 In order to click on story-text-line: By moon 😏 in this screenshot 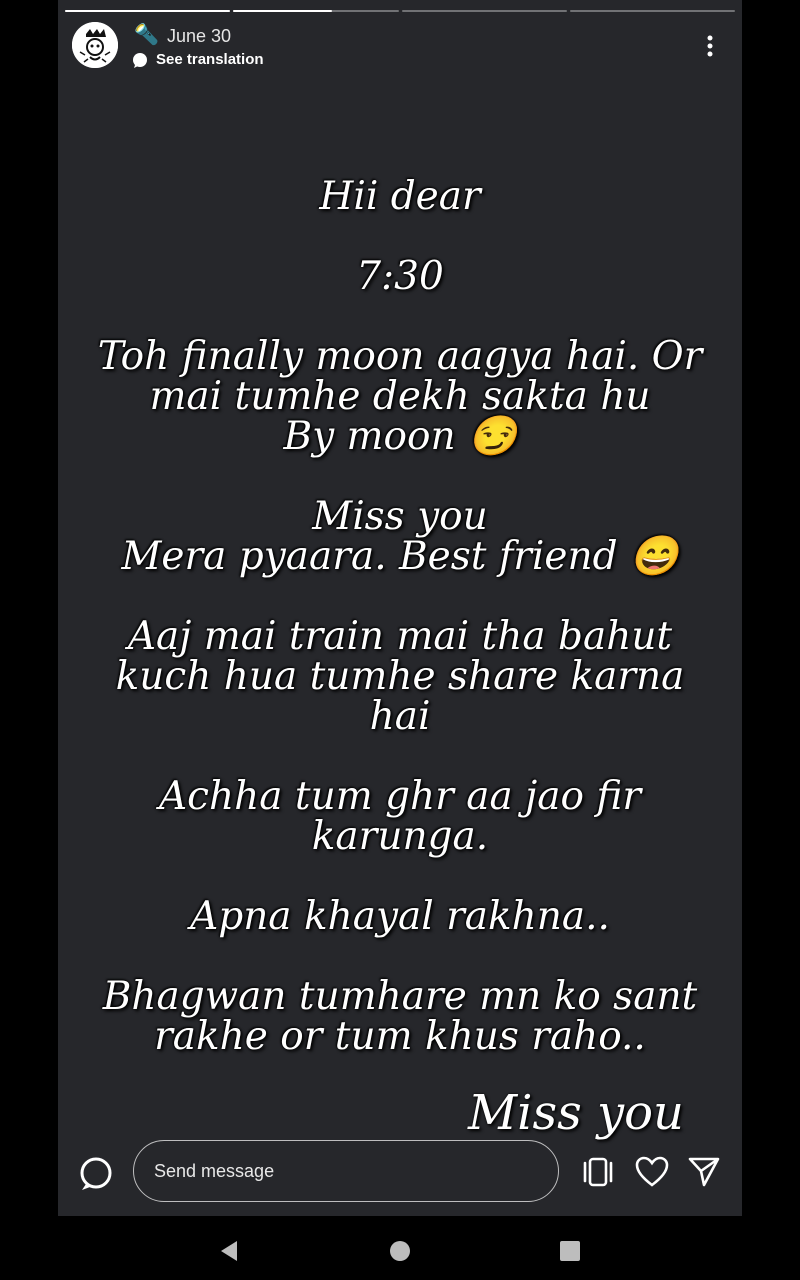, I will do `click(400, 436)`.